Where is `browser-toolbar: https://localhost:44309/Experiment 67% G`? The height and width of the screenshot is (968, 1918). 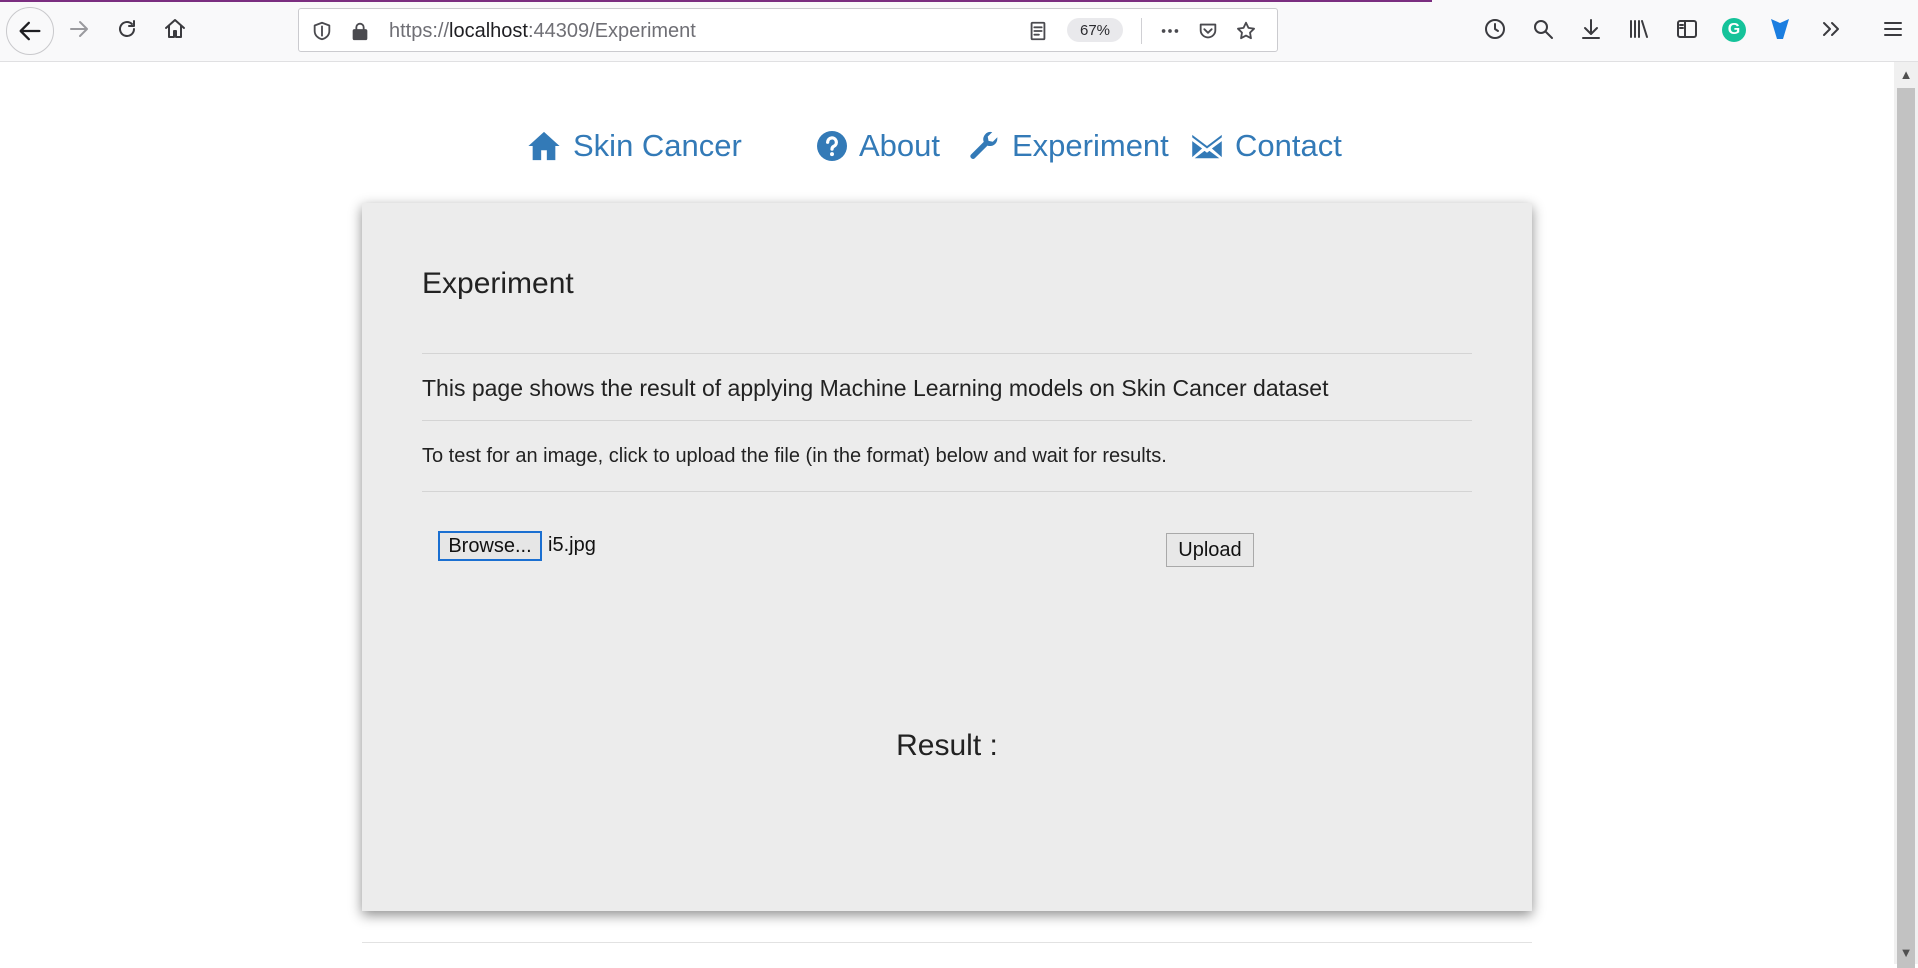
browser-toolbar: https://localhost:44309/Experiment 67% G is located at coordinates (959, 31).